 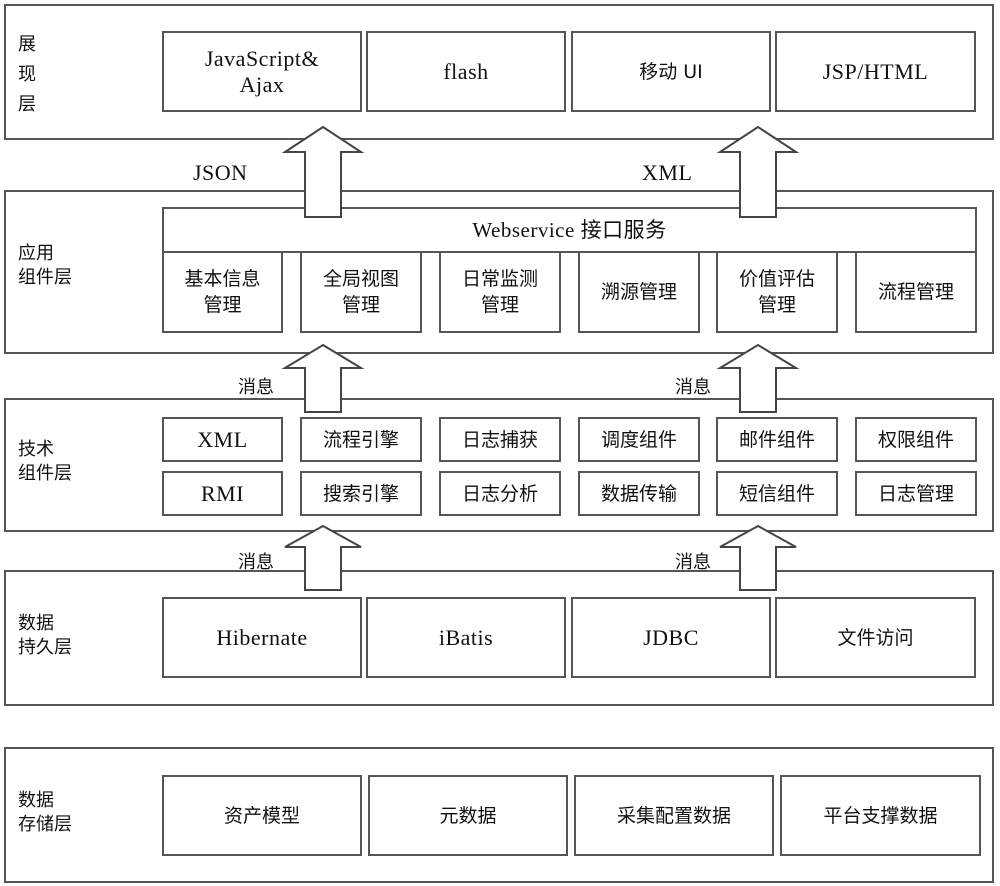 What do you see at coordinates (916, 292) in the screenshot?
I see `box-process-mgmt: 流程管理` at bounding box center [916, 292].